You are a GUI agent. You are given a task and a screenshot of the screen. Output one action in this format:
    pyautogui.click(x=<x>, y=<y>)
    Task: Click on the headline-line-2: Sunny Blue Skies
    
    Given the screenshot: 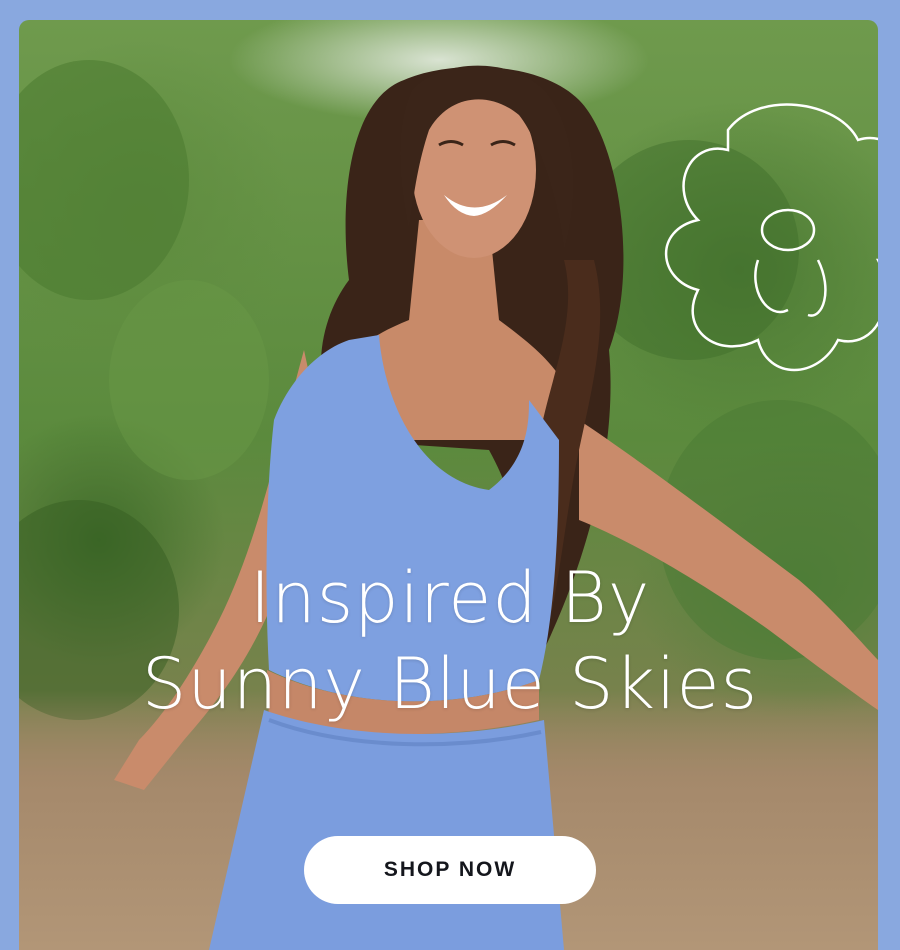 What is the action you would take?
    pyautogui.click(x=450, y=684)
    